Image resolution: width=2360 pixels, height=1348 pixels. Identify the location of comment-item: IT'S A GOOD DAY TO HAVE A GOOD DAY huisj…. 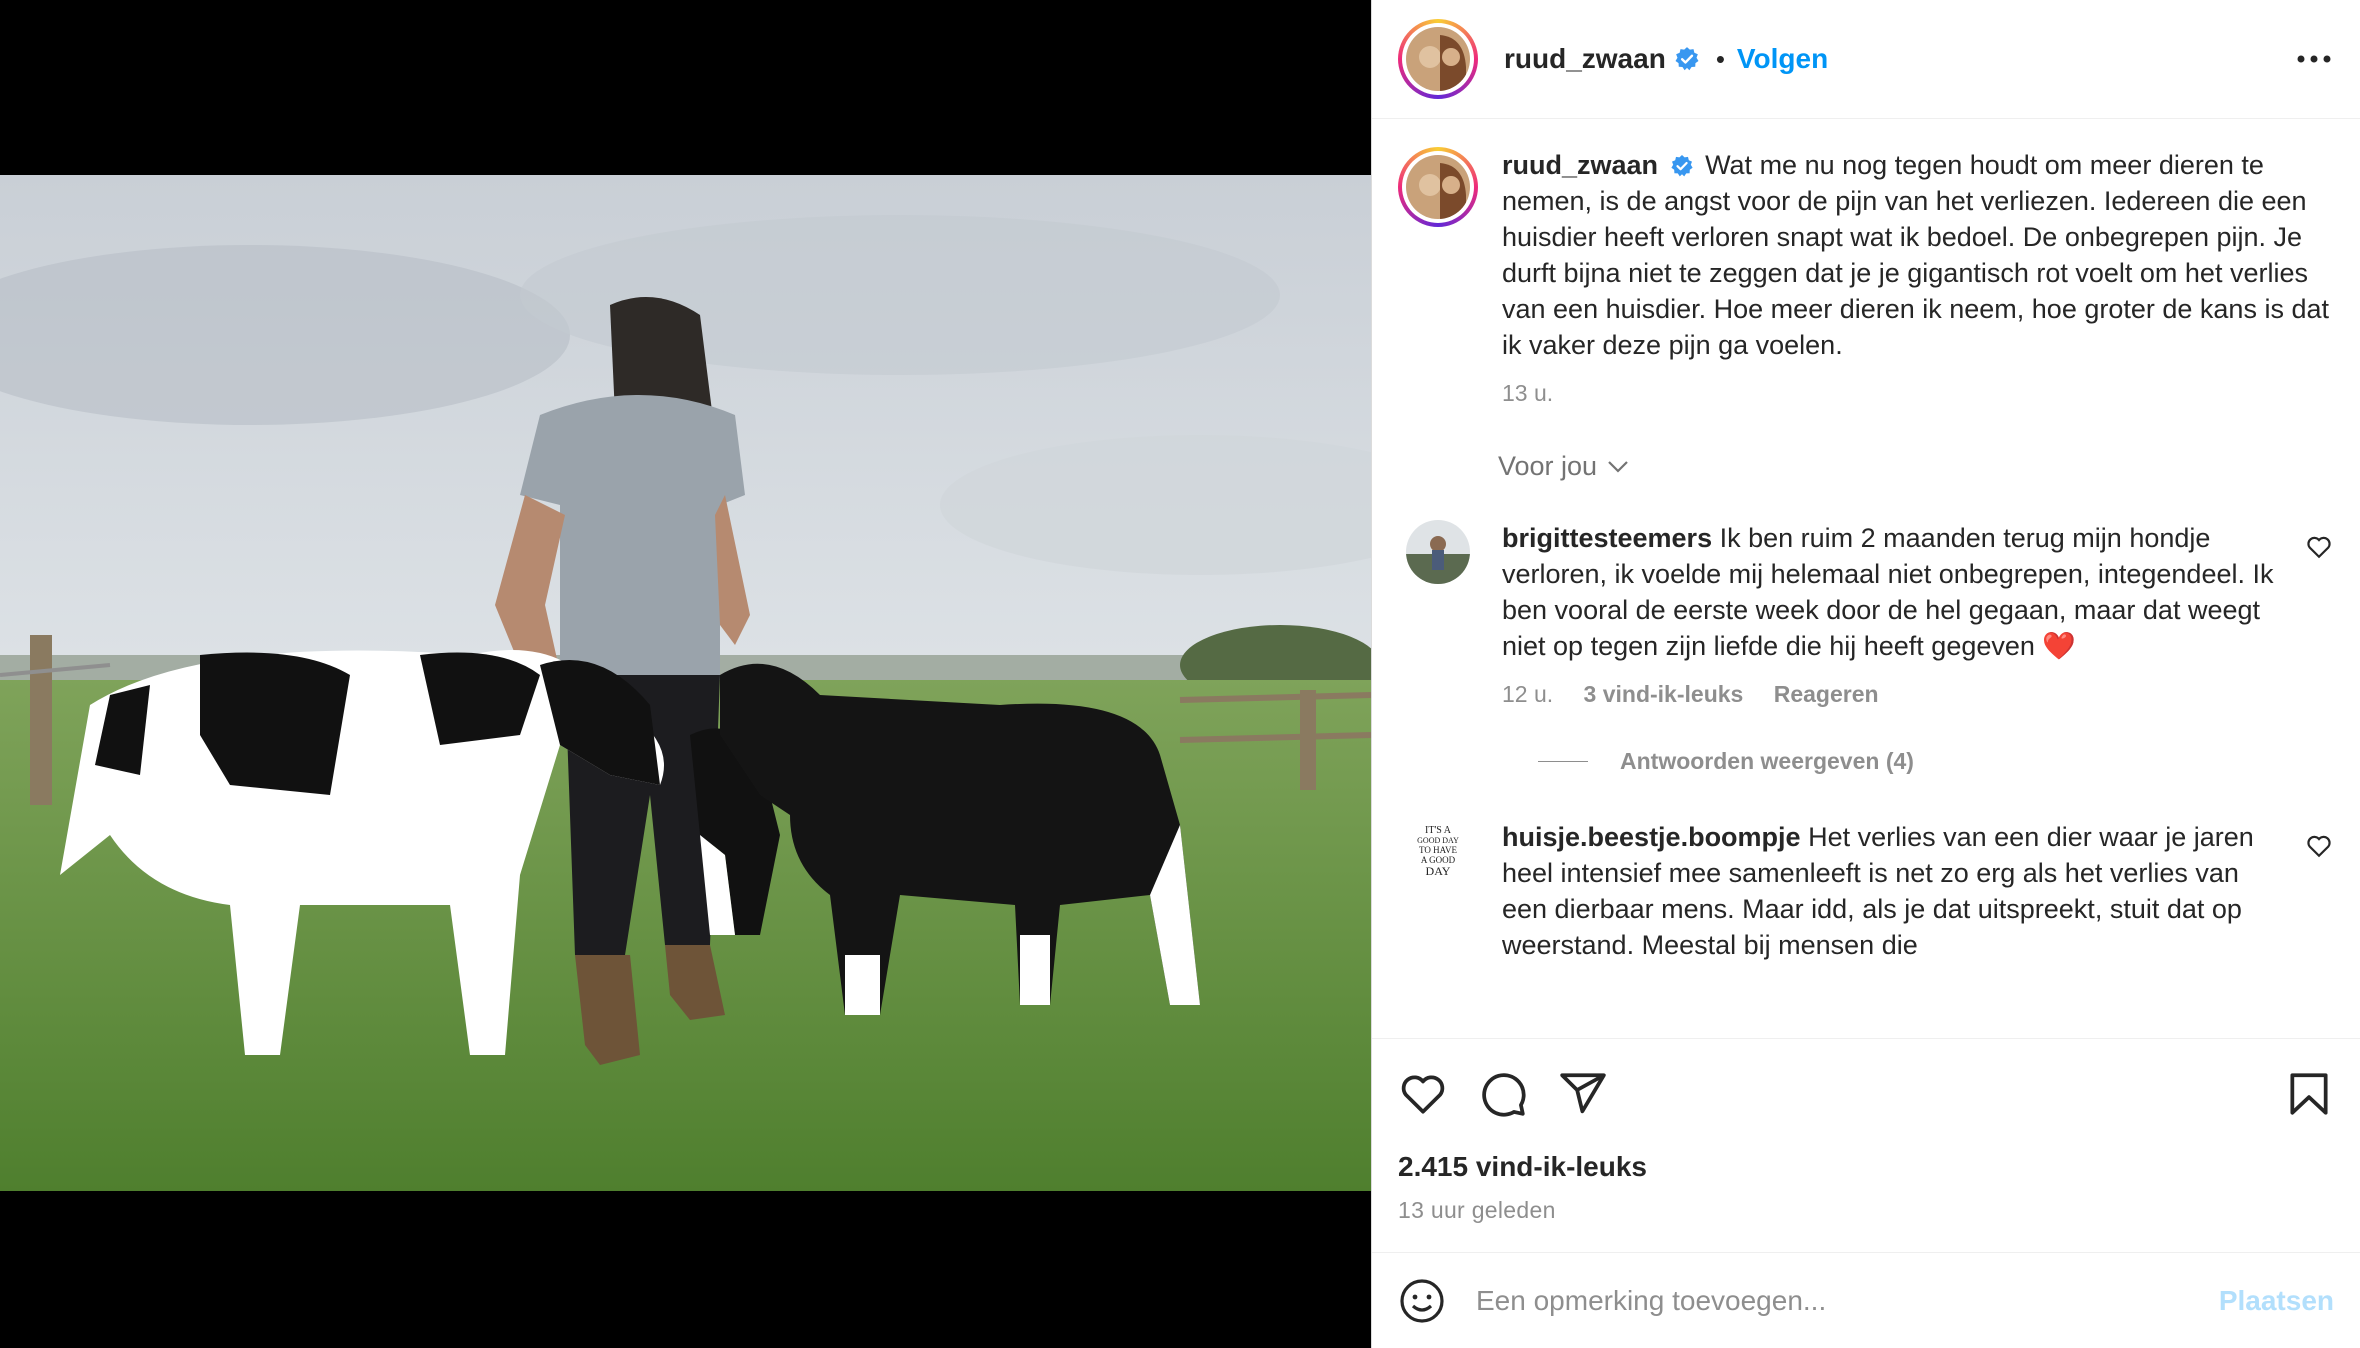
(1866, 891).